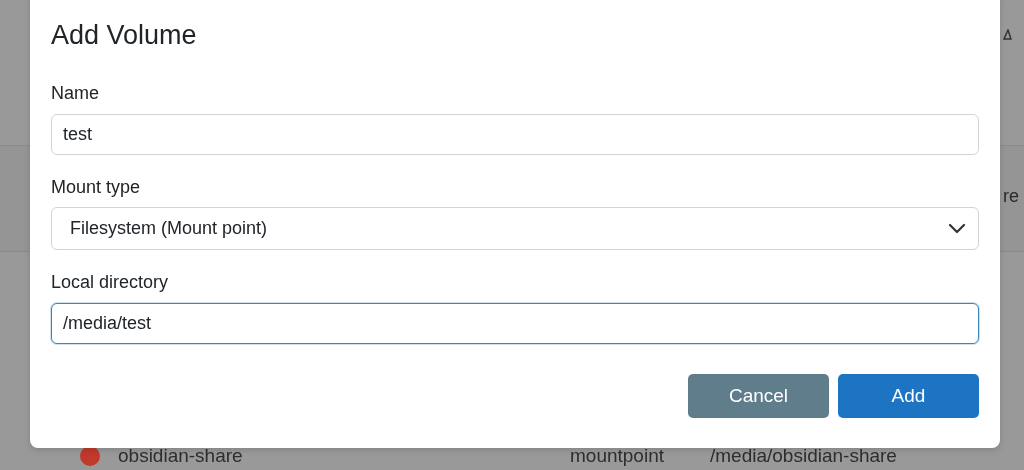  Describe the element at coordinates (124, 35) in the screenshot. I see `dialog-title: Add Volume` at that location.